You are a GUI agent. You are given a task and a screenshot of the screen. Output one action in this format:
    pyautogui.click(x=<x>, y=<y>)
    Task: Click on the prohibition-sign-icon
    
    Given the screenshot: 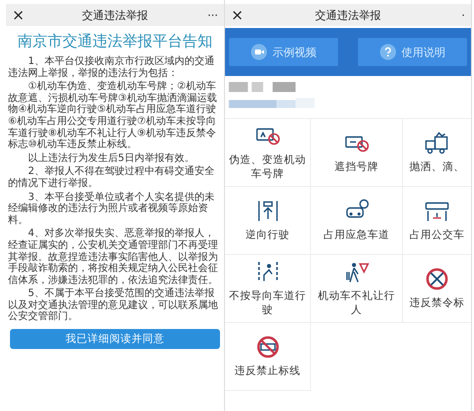 What is the action you would take?
    pyautogui.click(x=437, y=279)
    